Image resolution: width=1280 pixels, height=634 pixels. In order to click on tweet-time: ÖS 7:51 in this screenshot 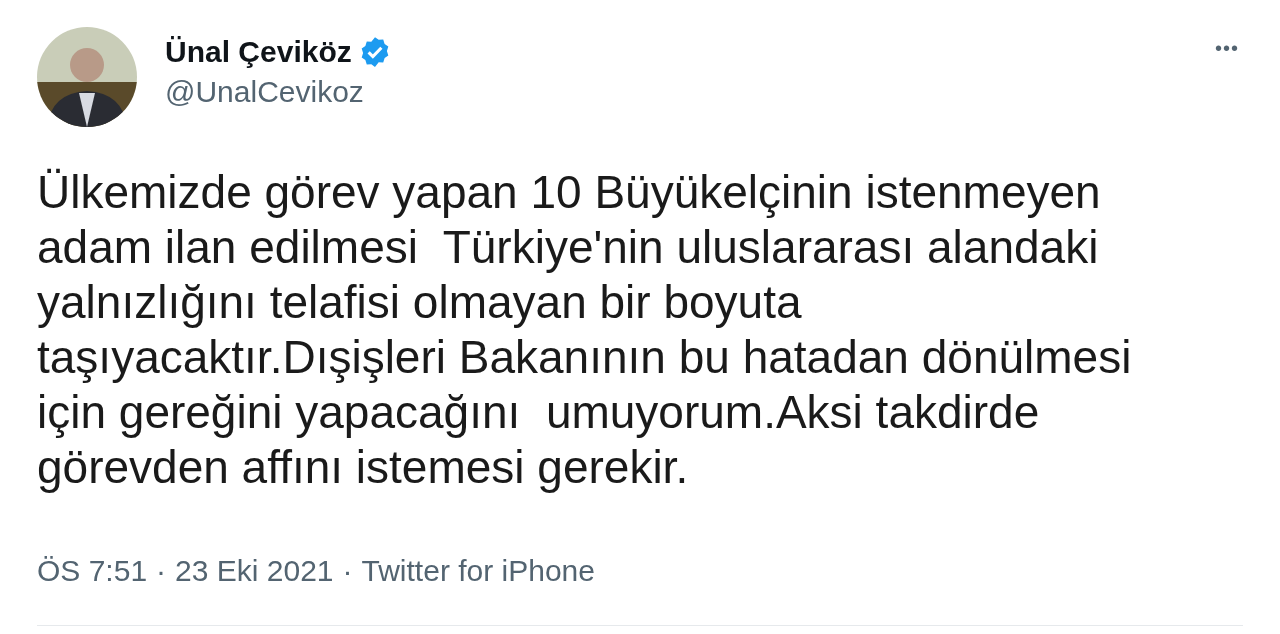, I will do `click(92, 571)`.